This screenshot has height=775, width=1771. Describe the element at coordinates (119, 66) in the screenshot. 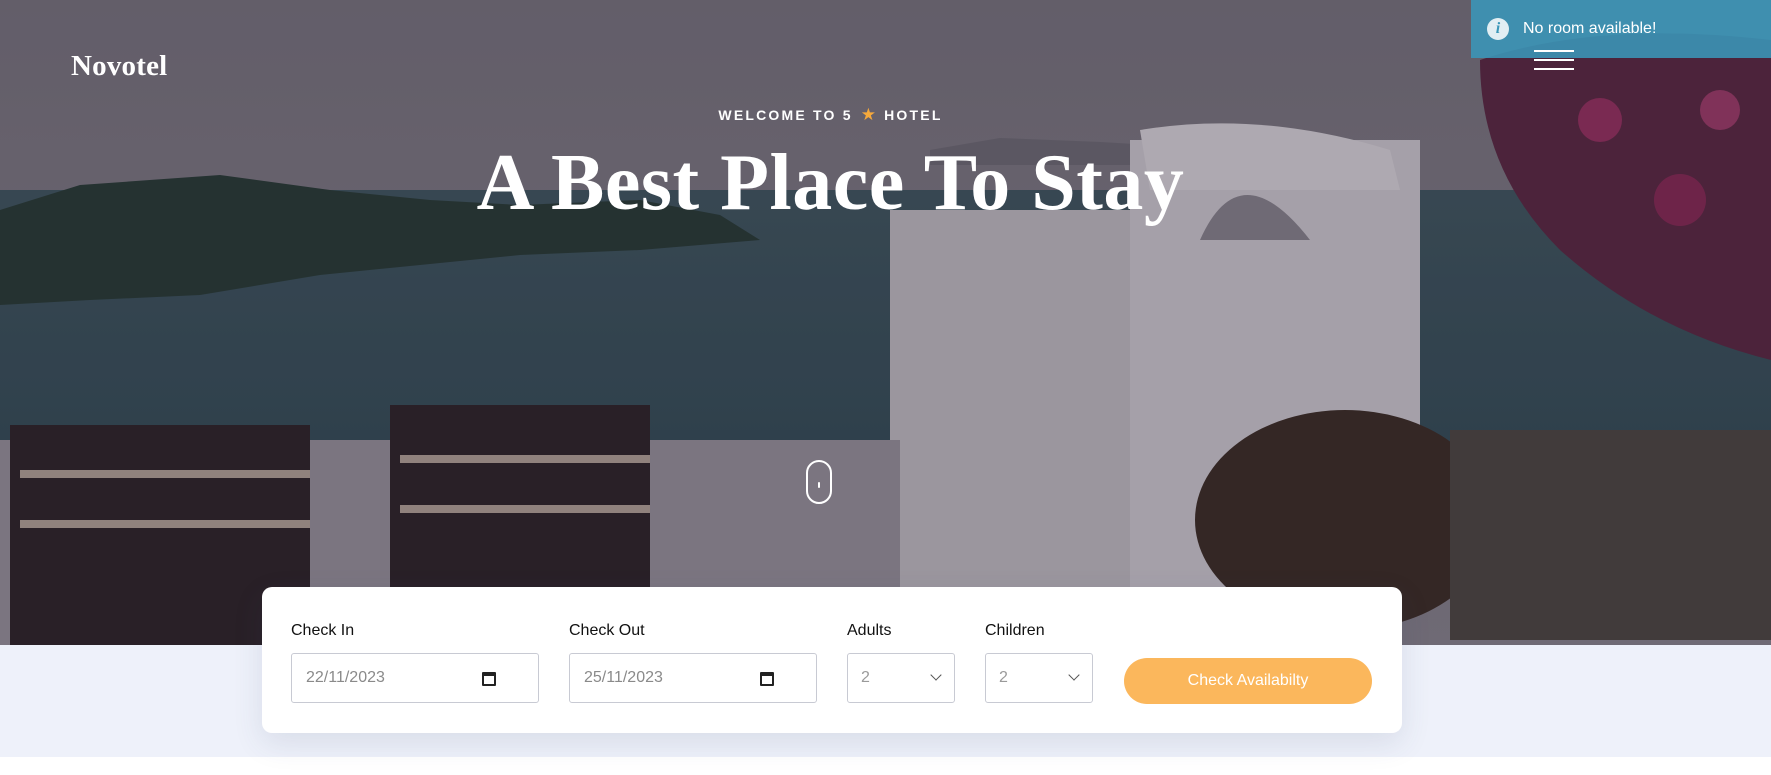

I see `site-logo: Novotel` at that location.